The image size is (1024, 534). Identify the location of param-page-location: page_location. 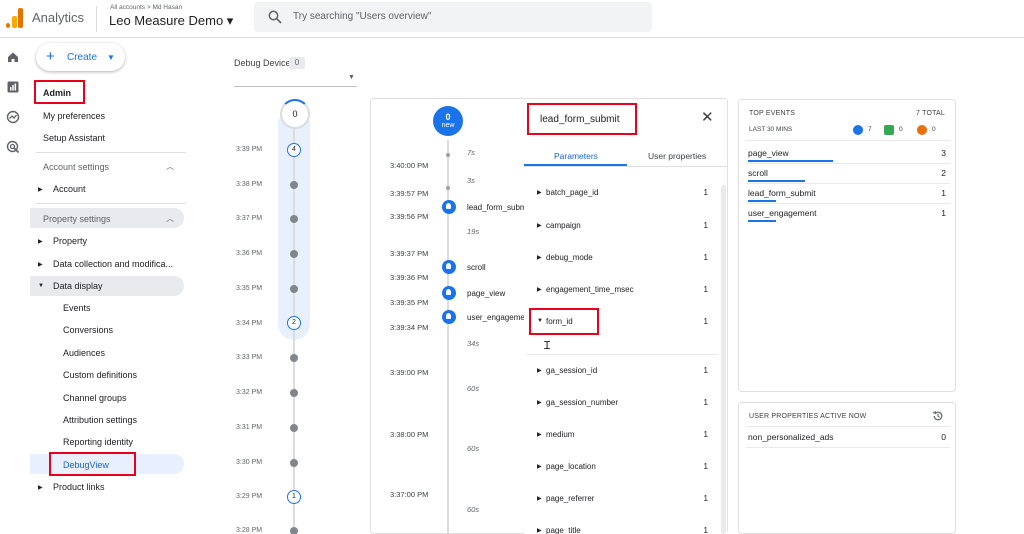
(571, 466).